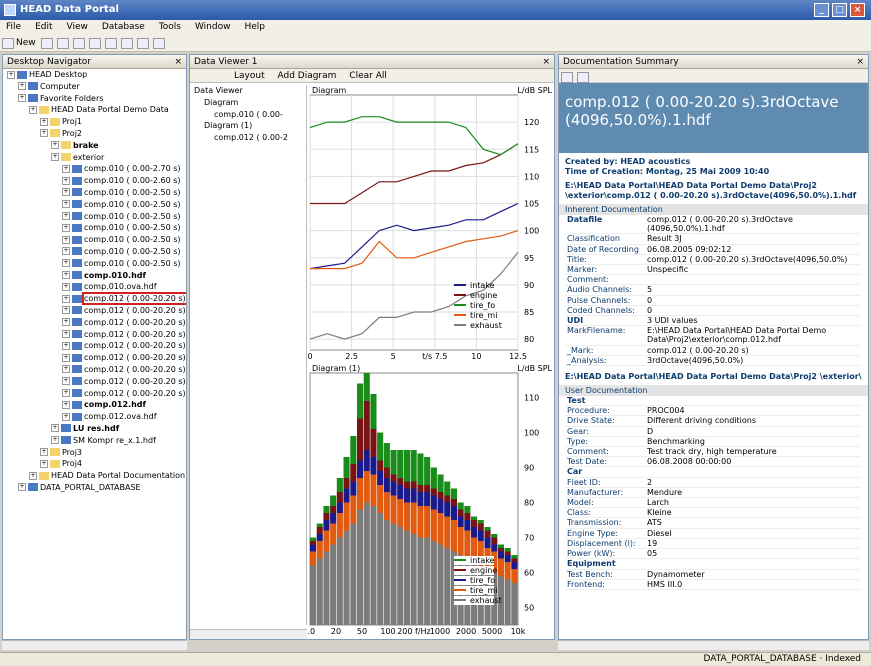  I want to click on new-button: New, so click(26, 43).